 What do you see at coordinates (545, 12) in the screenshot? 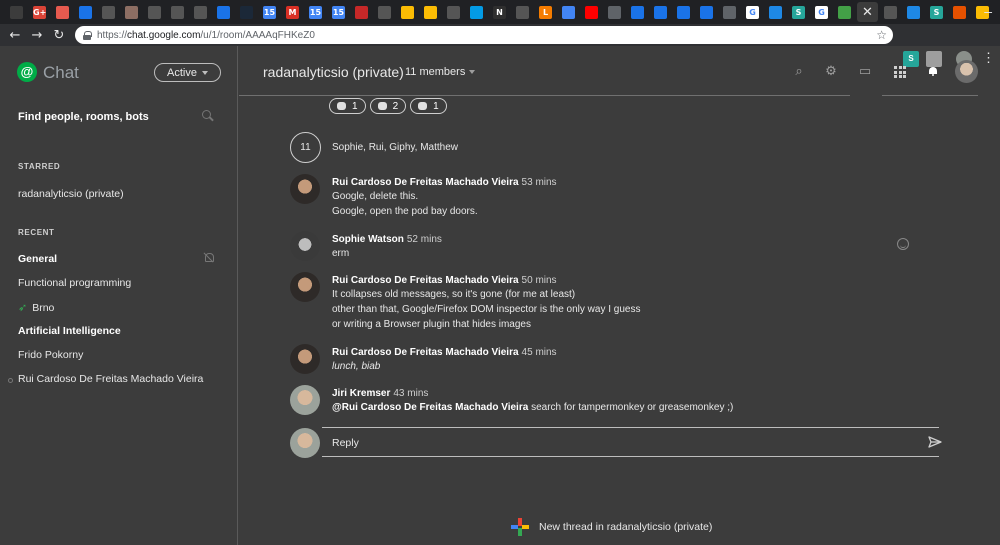
I see `browser-tab: L` at bounding box center [545, 12].